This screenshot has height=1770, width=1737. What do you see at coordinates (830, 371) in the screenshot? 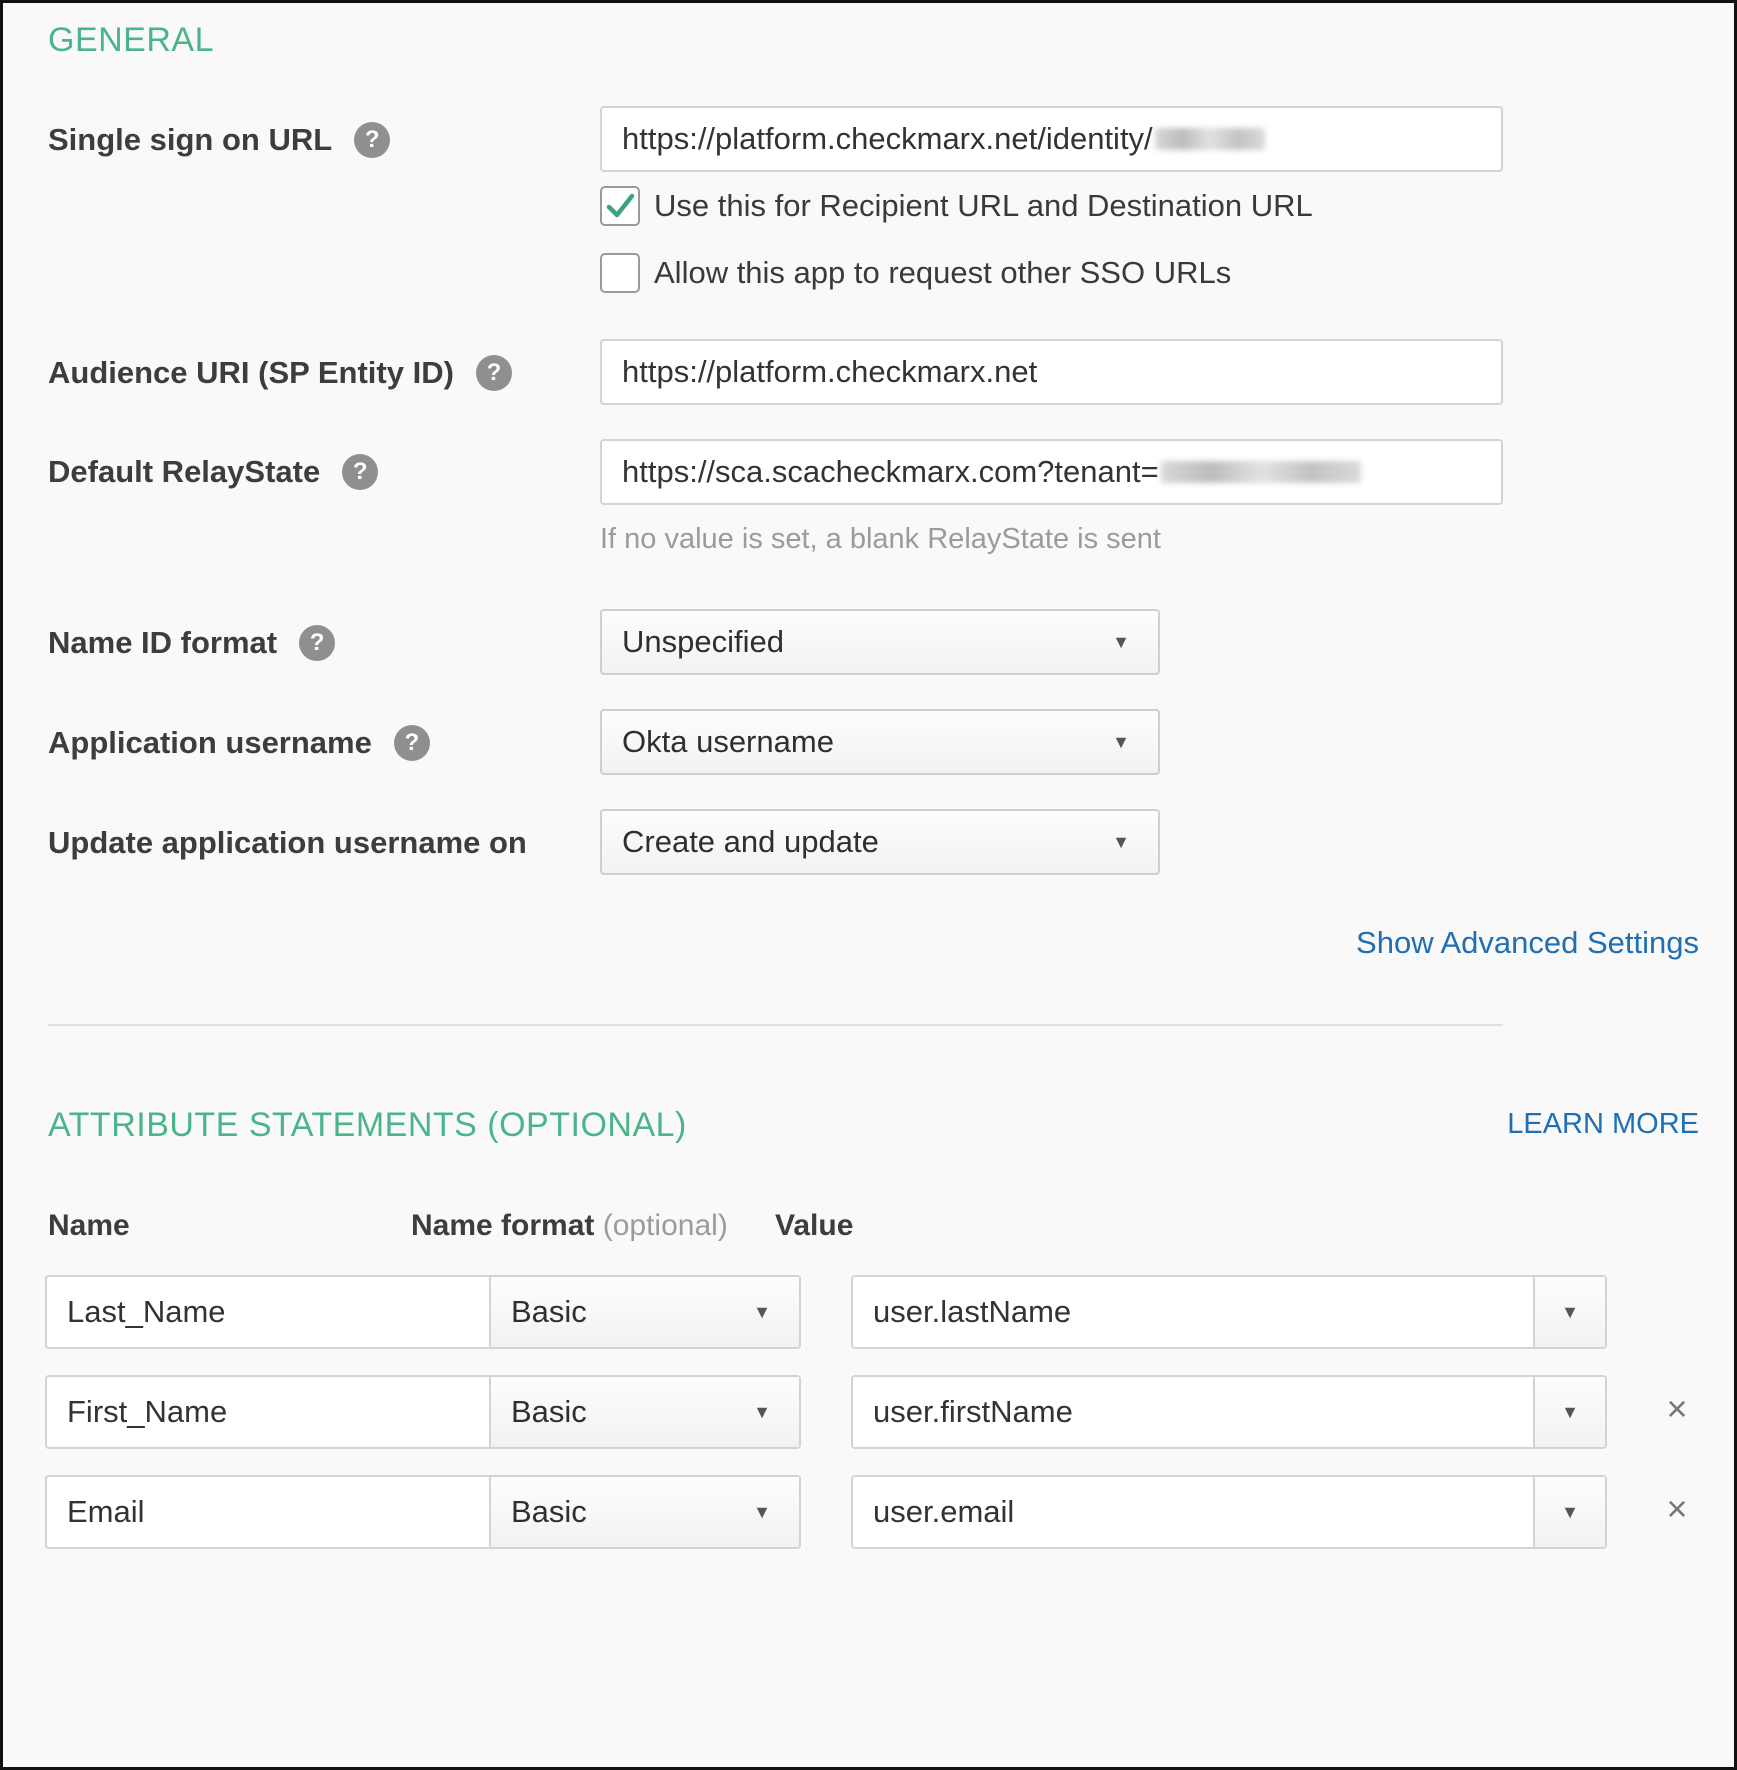
I see `audience-uri-value: https://platform.checkmarx.net` at bounding box center [830, 371].